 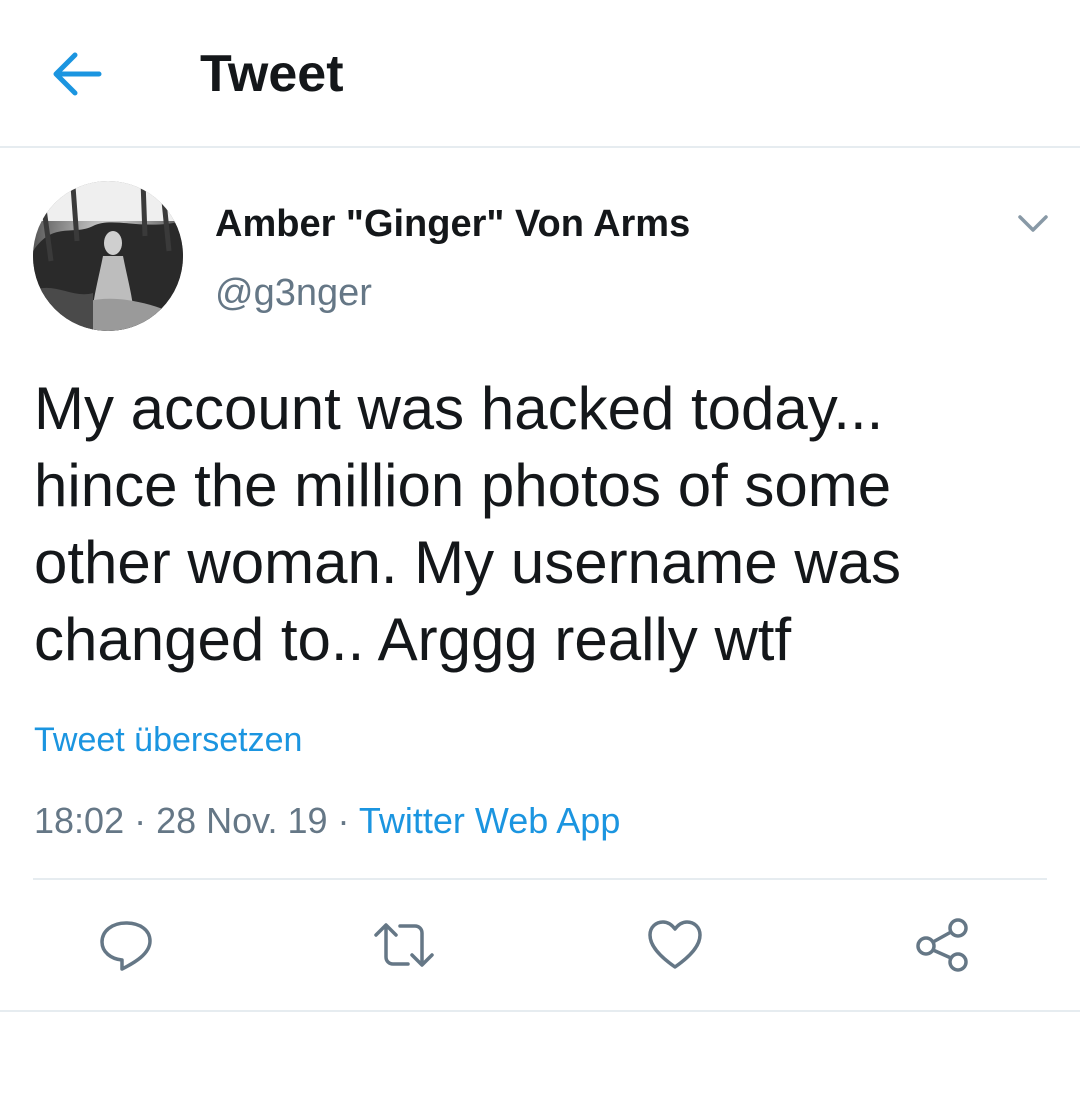 I want to click on like-icon, so click(x=675, y=944).